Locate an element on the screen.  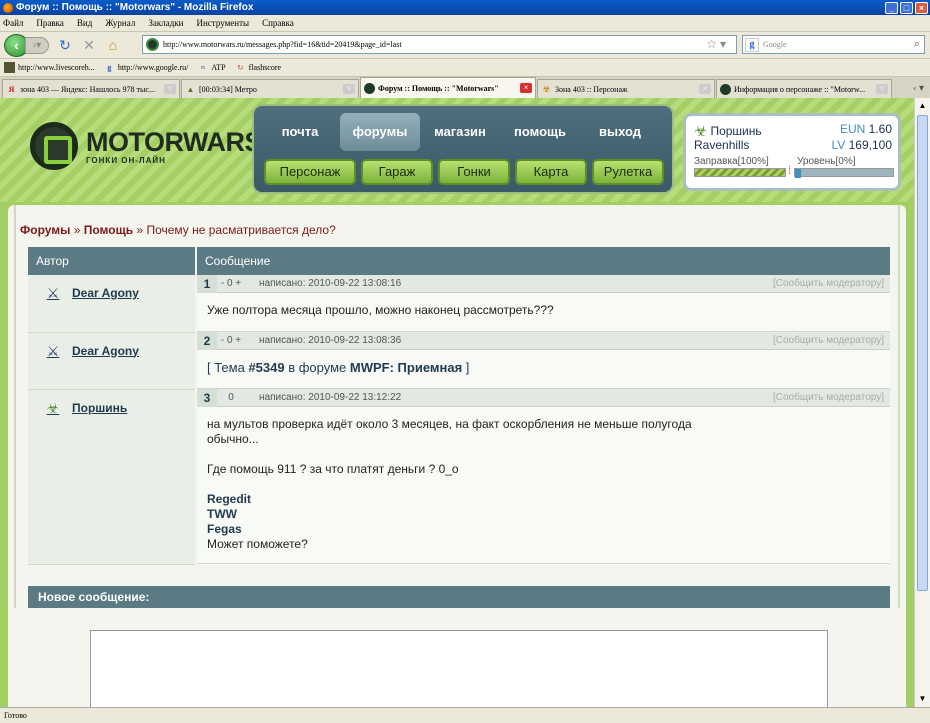
nav-mail: почта is located at coordinates (300, 132).